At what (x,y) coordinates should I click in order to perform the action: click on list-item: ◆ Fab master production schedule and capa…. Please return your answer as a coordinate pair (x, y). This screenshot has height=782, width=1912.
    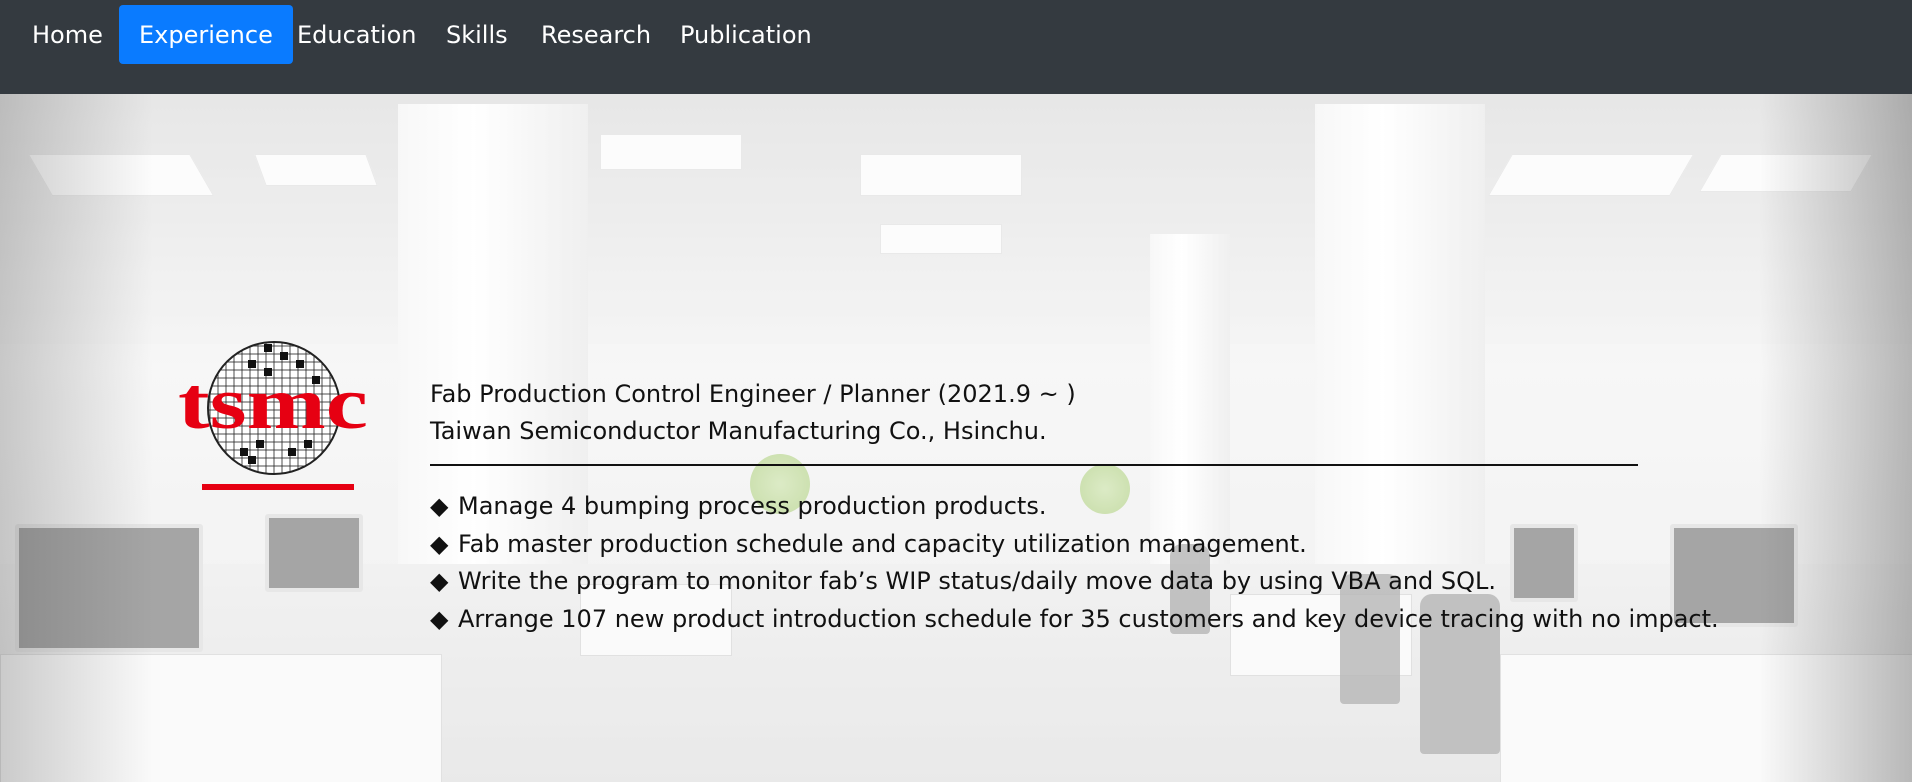
    Looking at the image, I should click on (1035, 545).